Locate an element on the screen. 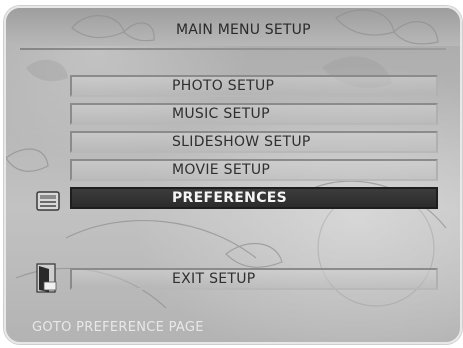  page-title: MAIN MENU SETUP is located at coordinates (243, 30).